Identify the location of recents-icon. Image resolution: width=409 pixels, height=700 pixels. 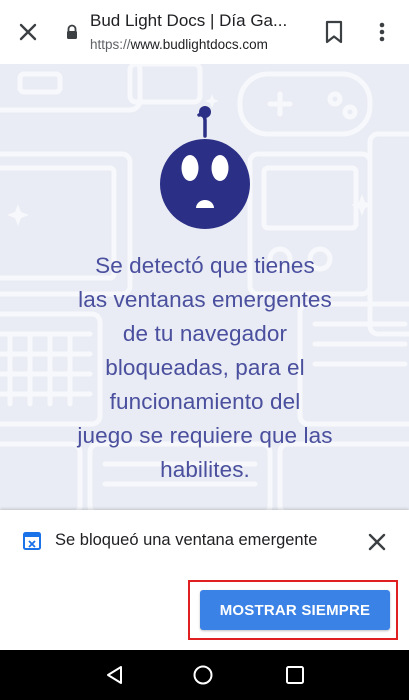
(295, 675).